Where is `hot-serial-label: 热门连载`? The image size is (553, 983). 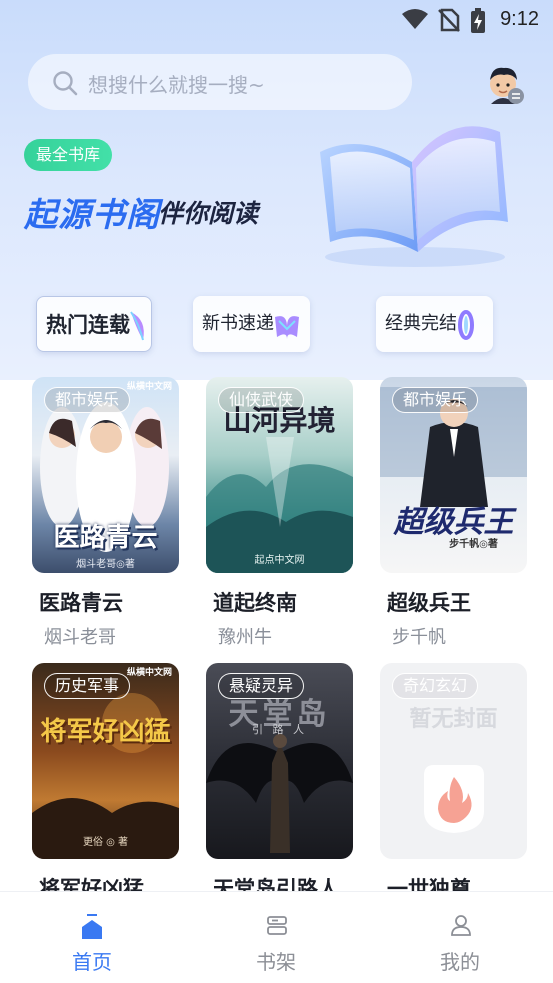 hot-serial-label: 热门连载 is located at coordinates (88, 325).